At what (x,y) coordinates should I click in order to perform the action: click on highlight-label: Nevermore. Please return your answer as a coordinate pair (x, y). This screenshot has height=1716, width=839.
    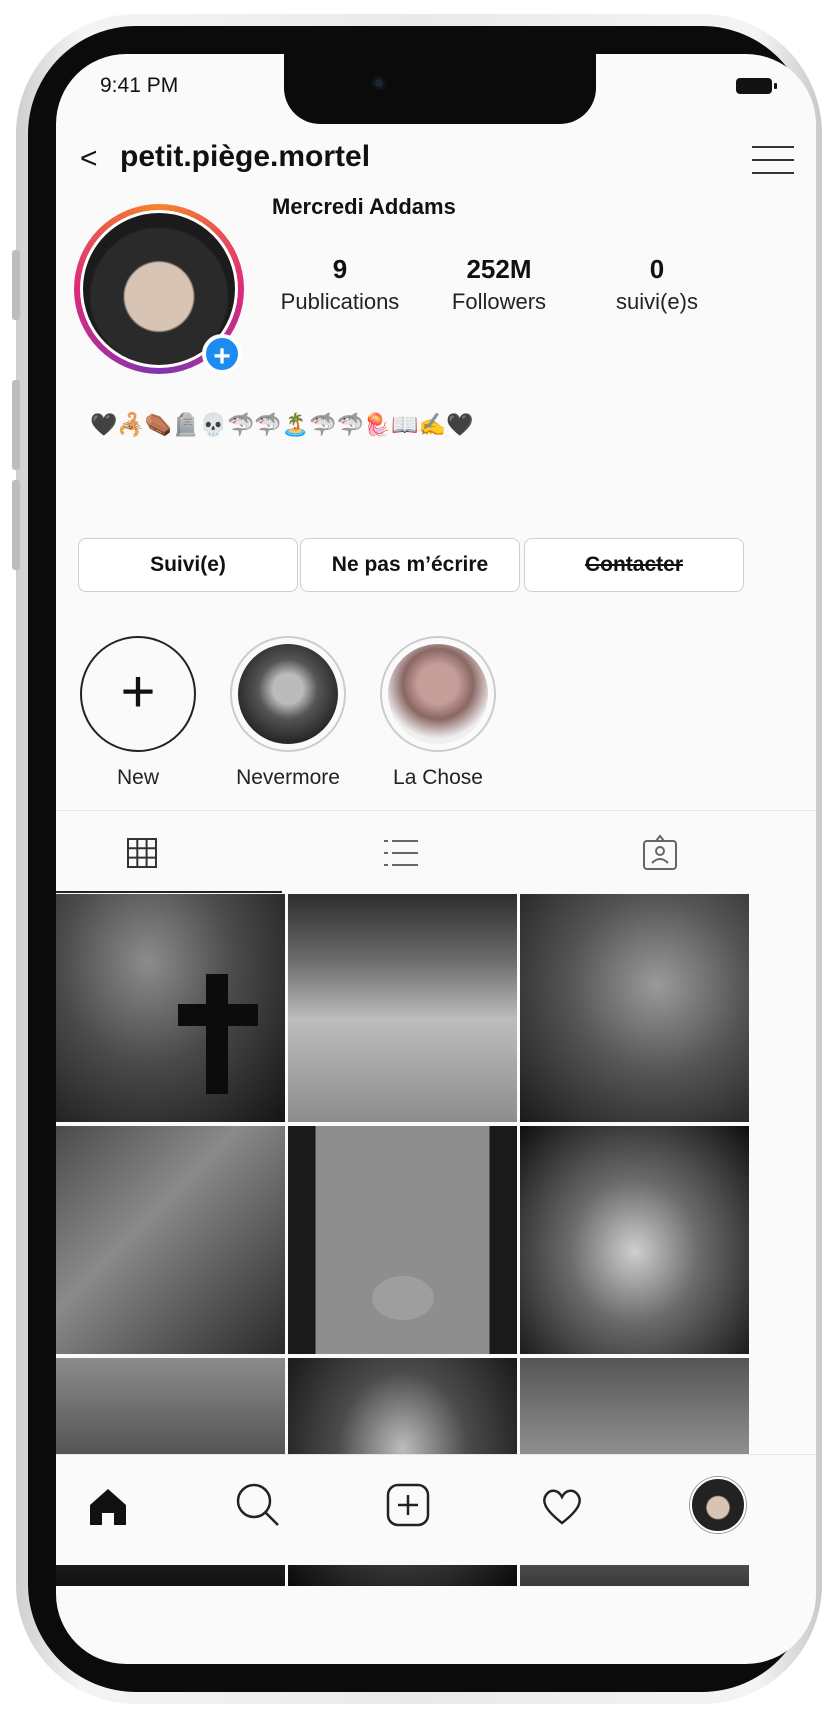
    Looking at the image, I should click on (288, 777).